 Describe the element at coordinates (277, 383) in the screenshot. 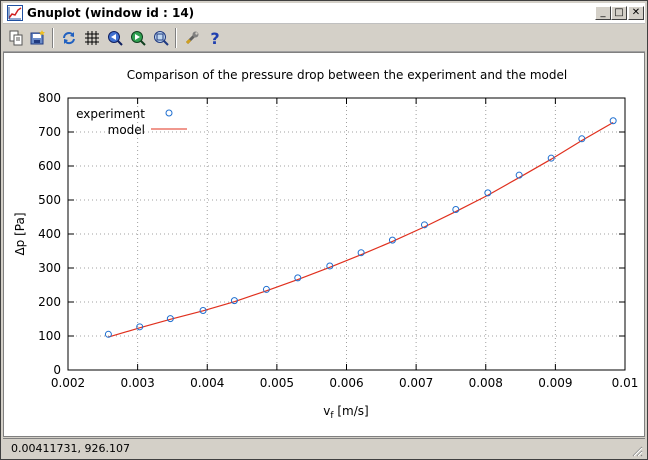

I see `x-tick-label: 0.005` at that location.